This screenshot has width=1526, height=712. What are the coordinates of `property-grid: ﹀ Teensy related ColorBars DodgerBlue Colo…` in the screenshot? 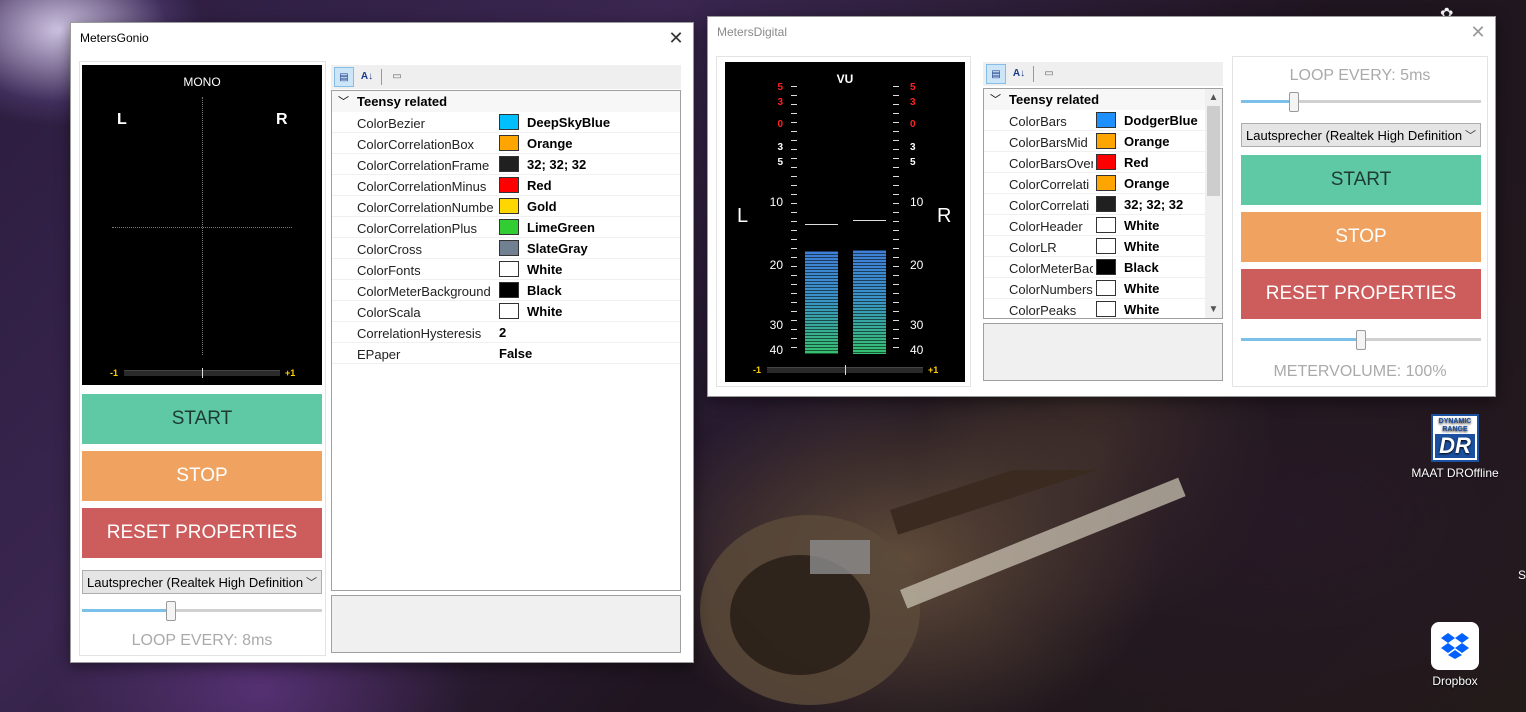 It's located at (1103, 203).